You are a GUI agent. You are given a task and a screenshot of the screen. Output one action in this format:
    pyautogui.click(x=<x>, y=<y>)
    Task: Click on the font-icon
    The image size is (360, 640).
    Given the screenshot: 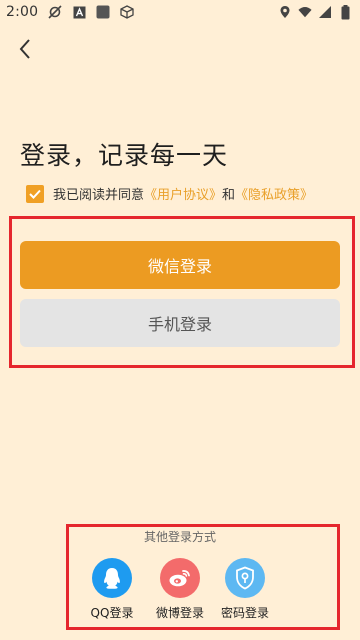 What is the action you would take?
    pyautogui.click(x=79, y=12)
    